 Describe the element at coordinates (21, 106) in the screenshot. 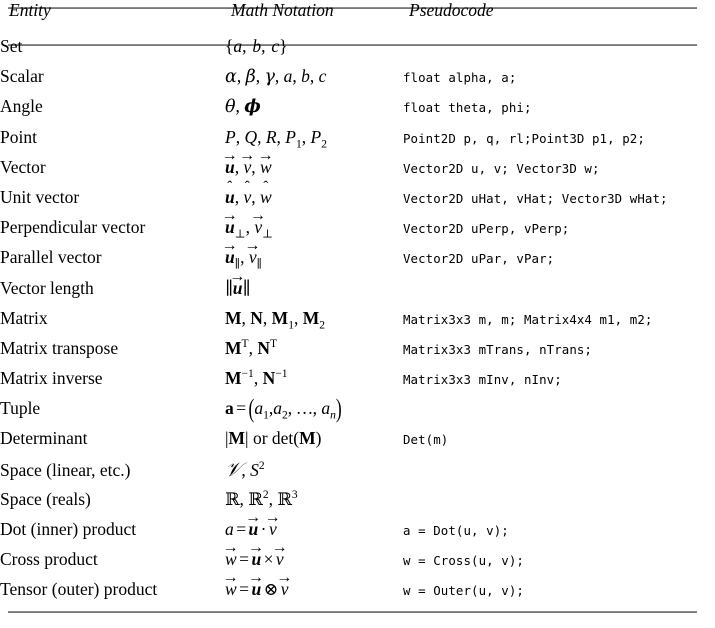

I see `entity-label: Angle` at that location.